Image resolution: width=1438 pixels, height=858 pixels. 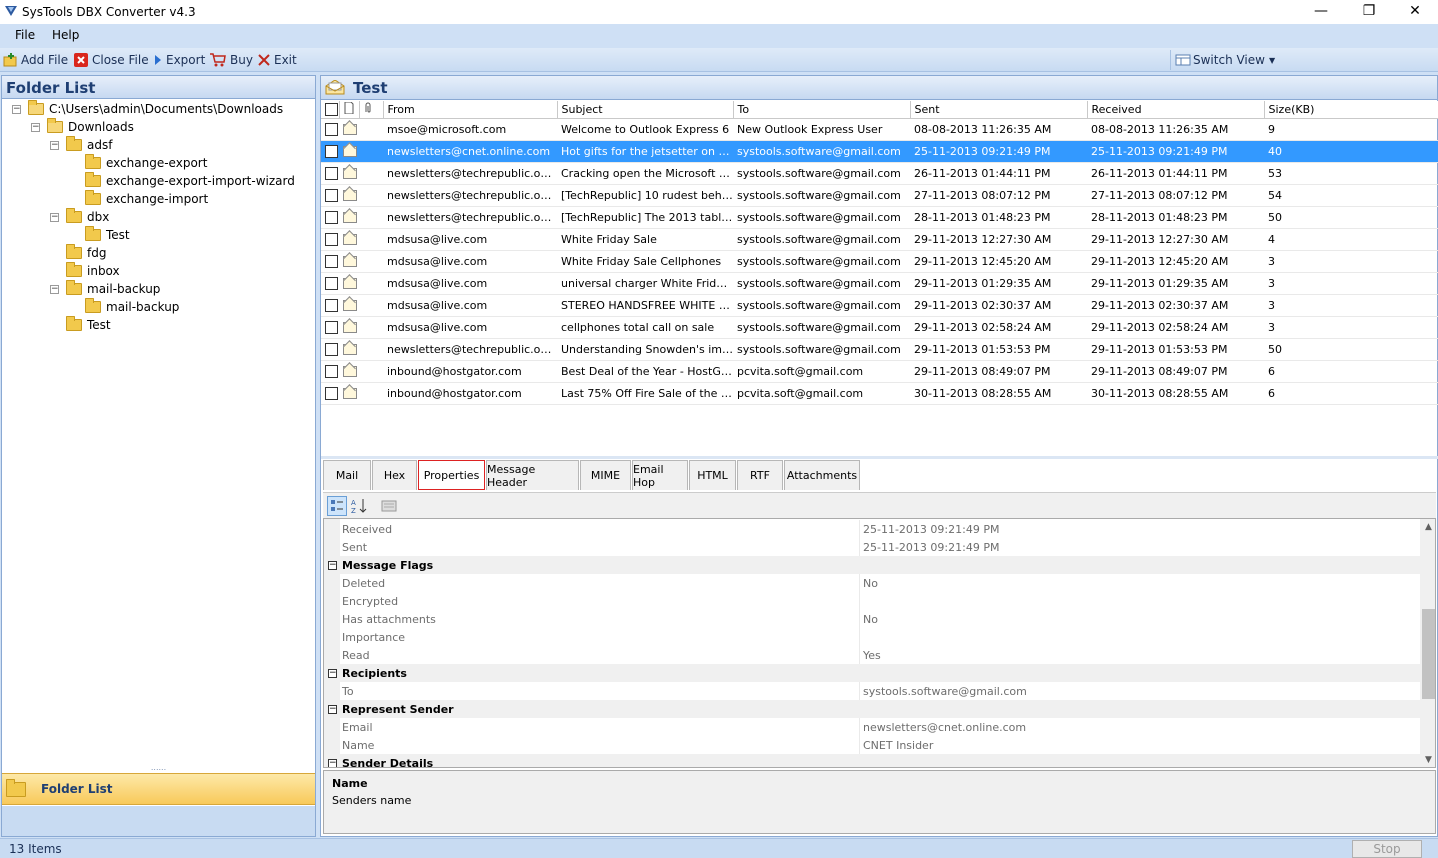 I want to click on property-category: − Sender Details, so click(x=872, y=760).